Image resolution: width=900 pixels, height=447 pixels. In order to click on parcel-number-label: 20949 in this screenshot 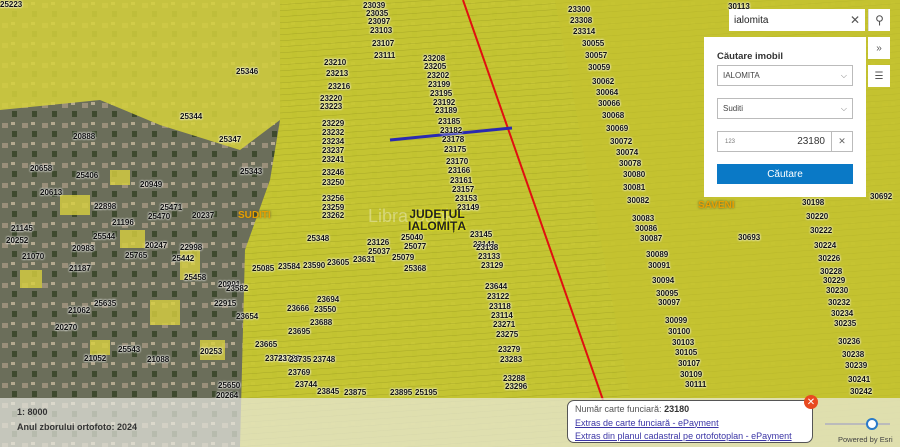, I will do `click(151, 184)`.